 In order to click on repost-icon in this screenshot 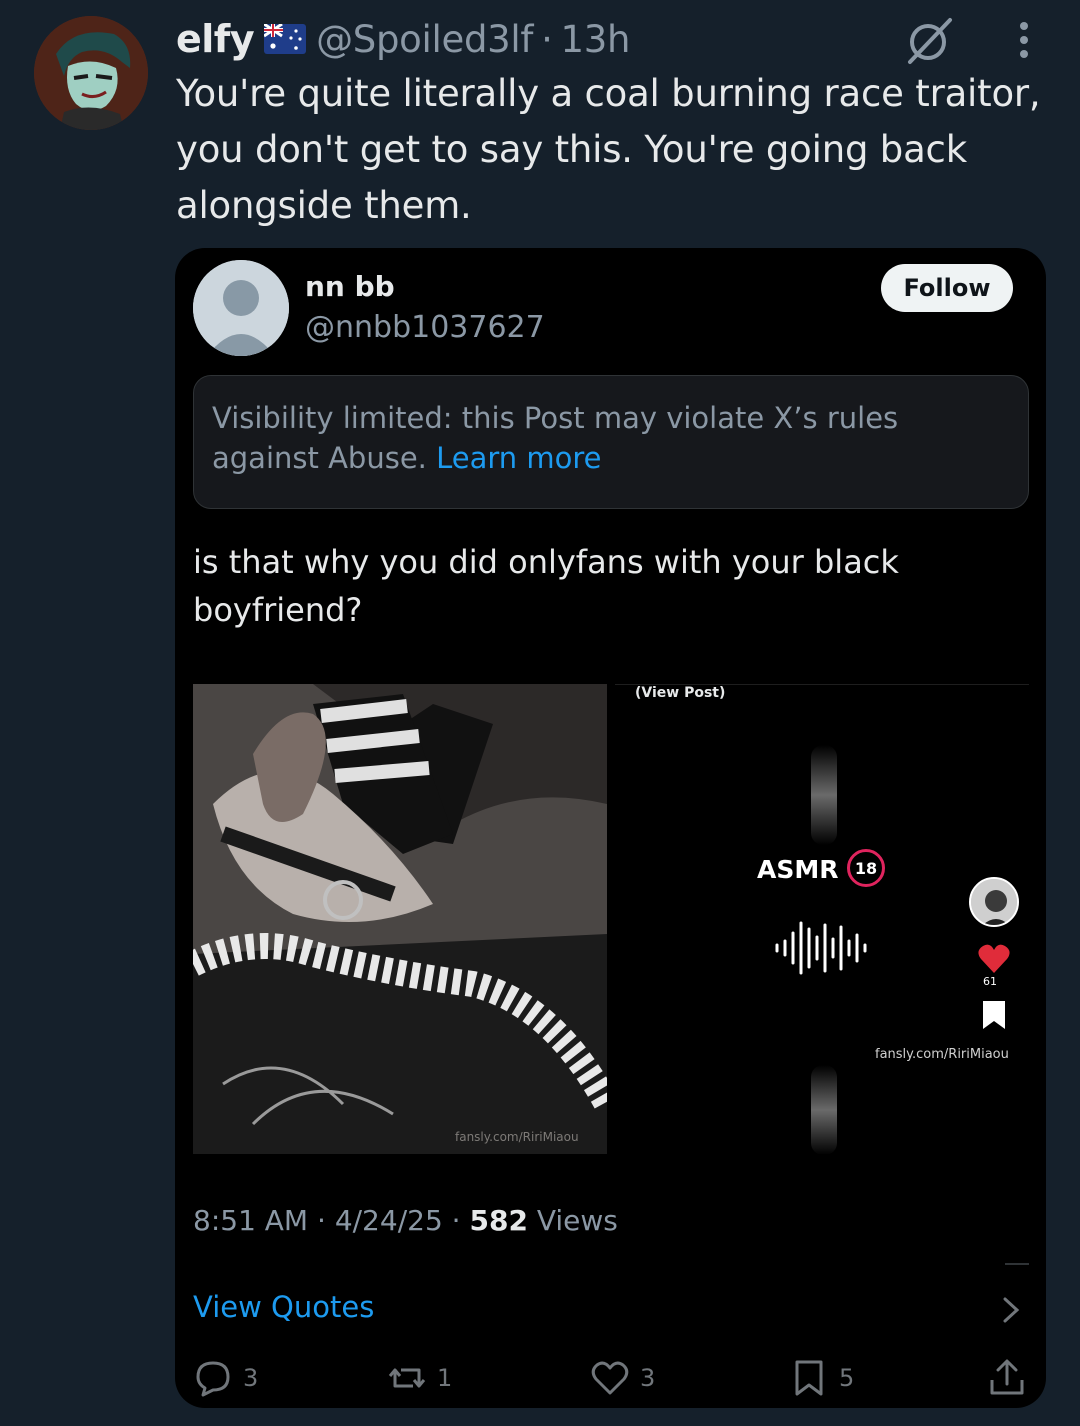, I will do `click(407, 1378)`.